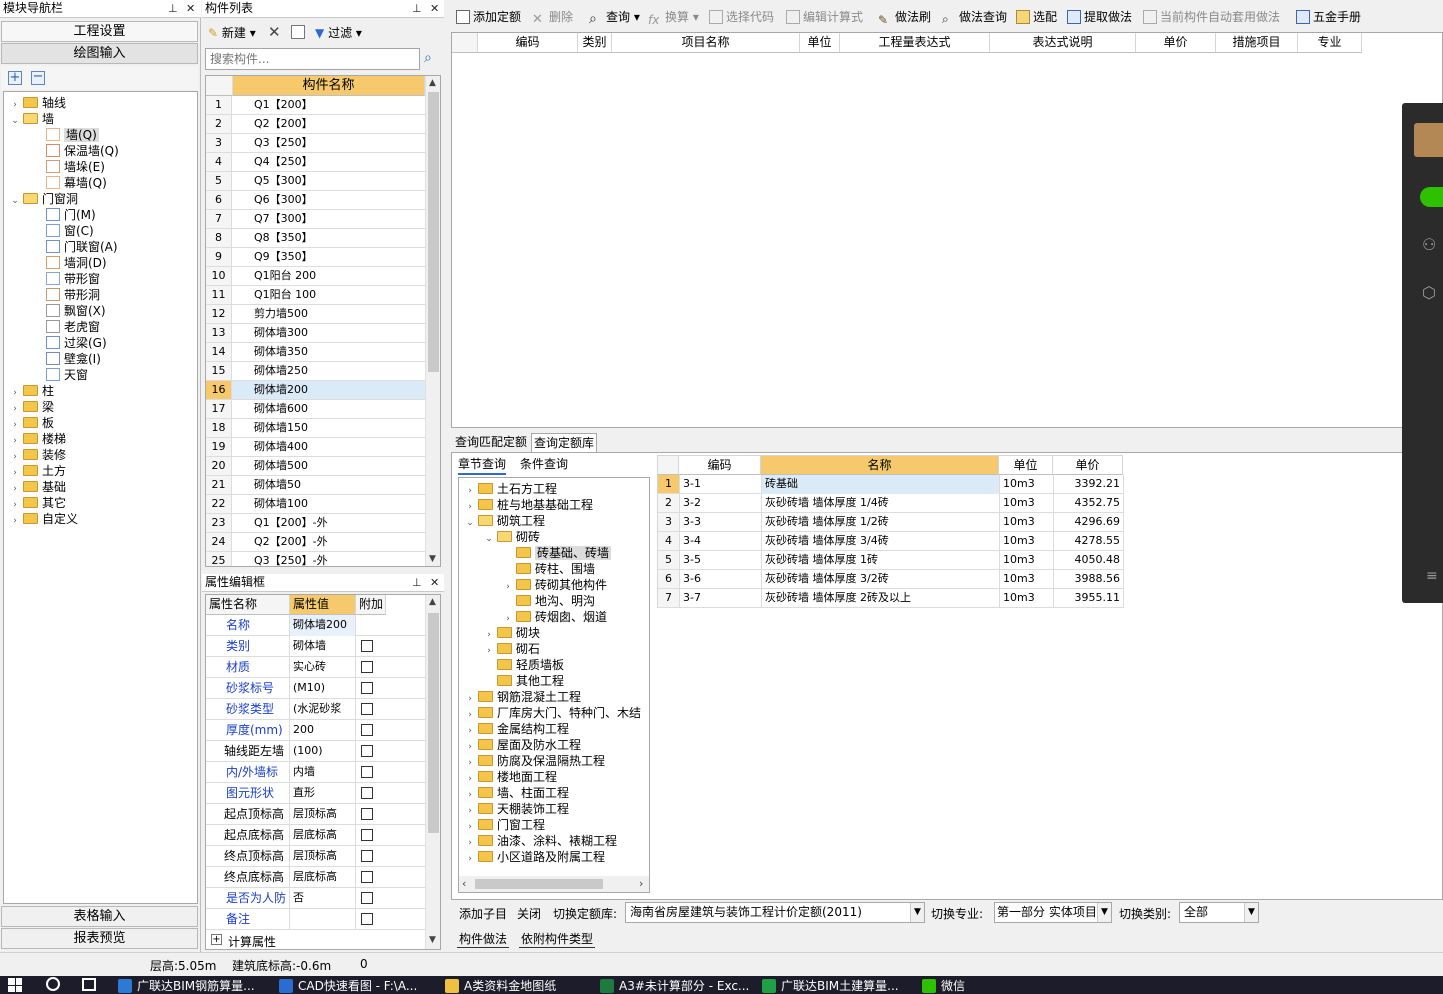 The image size is (1443, 994). Describe the element at coordinates (1063, 43) in the screenshot. I see `method-grid-header: 表达式说明` at that location.